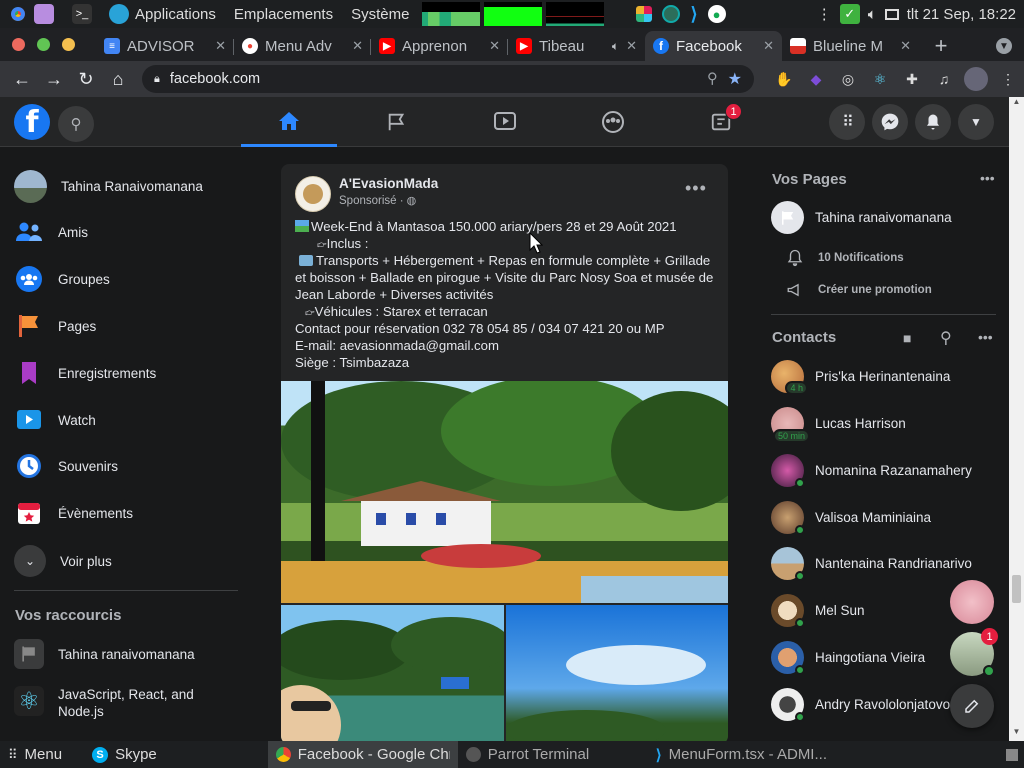 The image size is (1024, 768). I want to click on adblock-extension-icon: ✋, so click(784, 79).